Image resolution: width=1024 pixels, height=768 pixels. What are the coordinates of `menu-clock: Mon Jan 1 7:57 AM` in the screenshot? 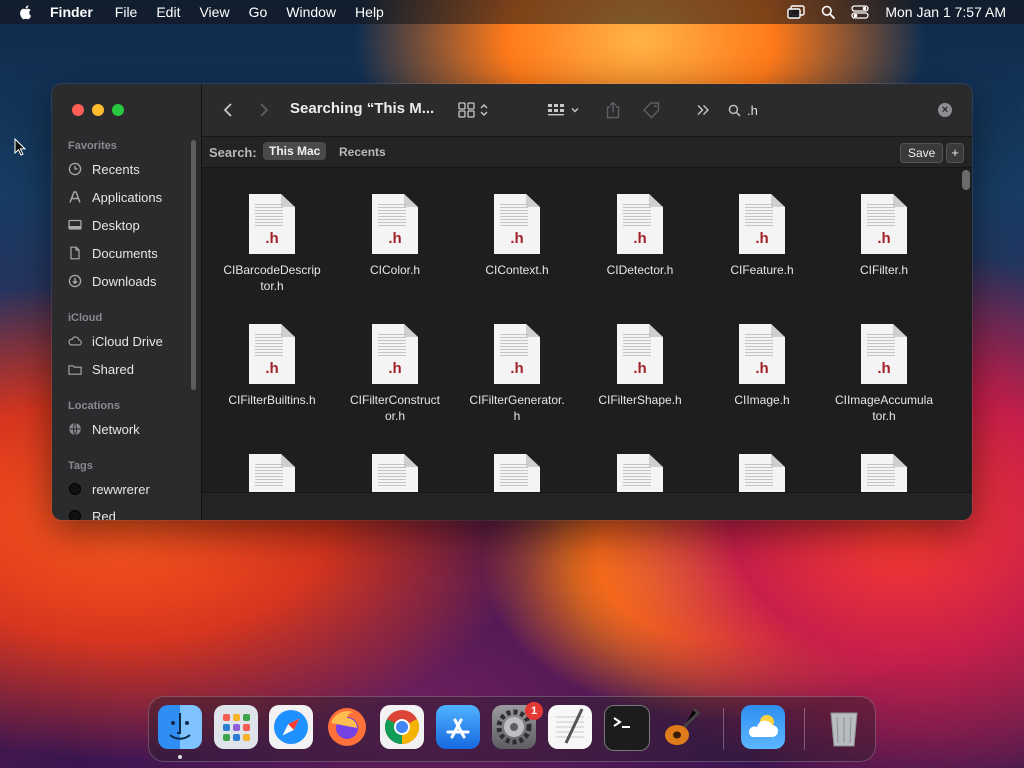 It's located at (945, 12).